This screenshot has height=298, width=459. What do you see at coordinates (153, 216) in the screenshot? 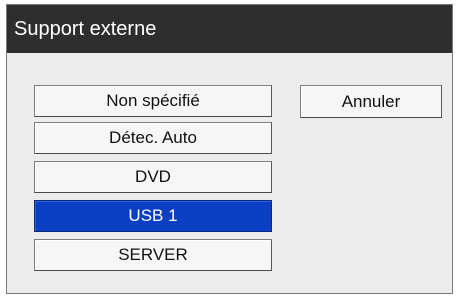
I see `option-usb1-button: USB 1` at bounding box center [153, 216].